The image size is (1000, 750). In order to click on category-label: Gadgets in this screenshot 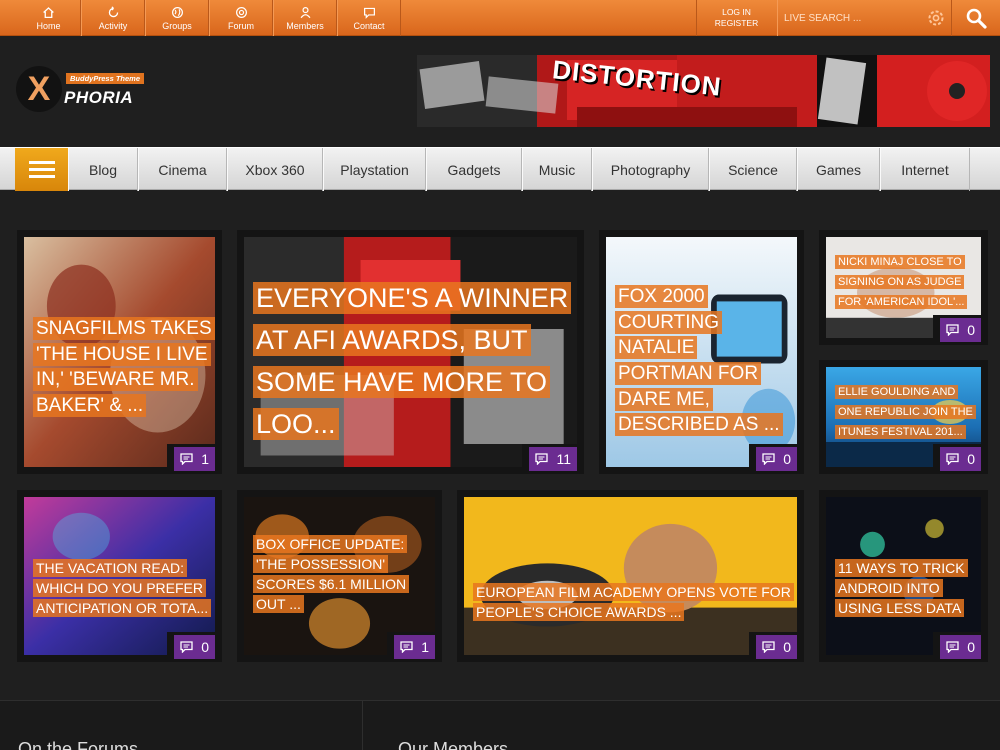, I will do `click(474, 169)`.